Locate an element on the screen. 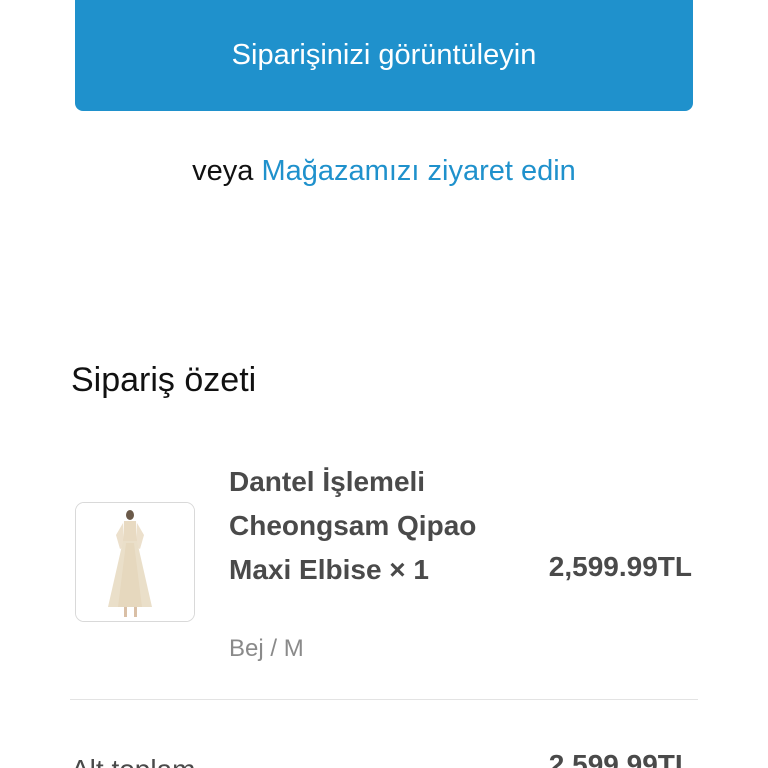 This screenshot has height=768, width=768. alternative-action-line: veya Mağazamızı ziyaret edin is located at coordinates (384, 171).